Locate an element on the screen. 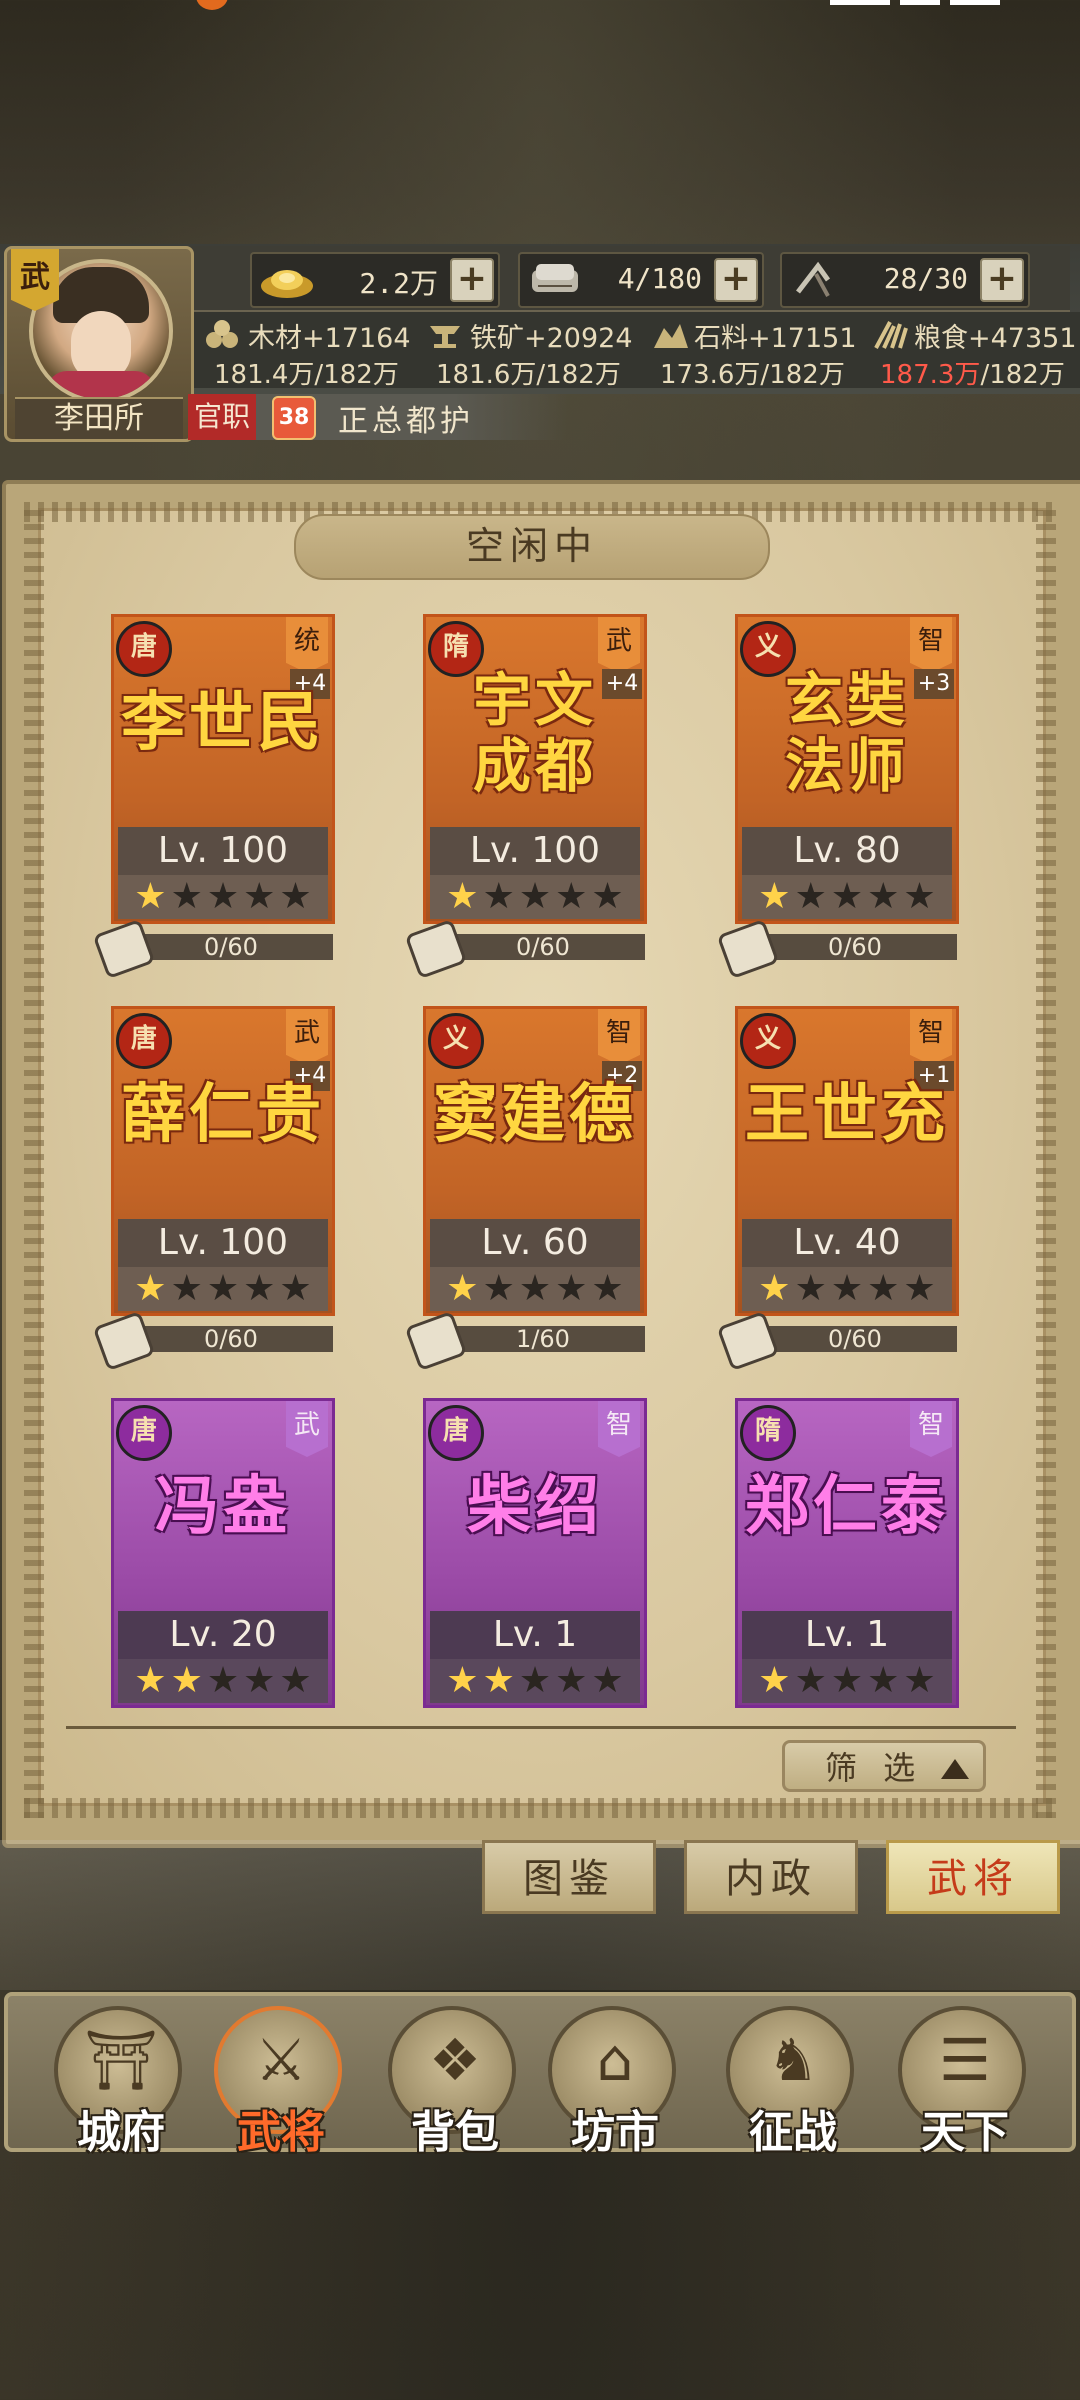 This screenshot has height=2400, width=1080. material-grain: 粮食+47351 187.3万/182万 is located at coordinates (971, 353).